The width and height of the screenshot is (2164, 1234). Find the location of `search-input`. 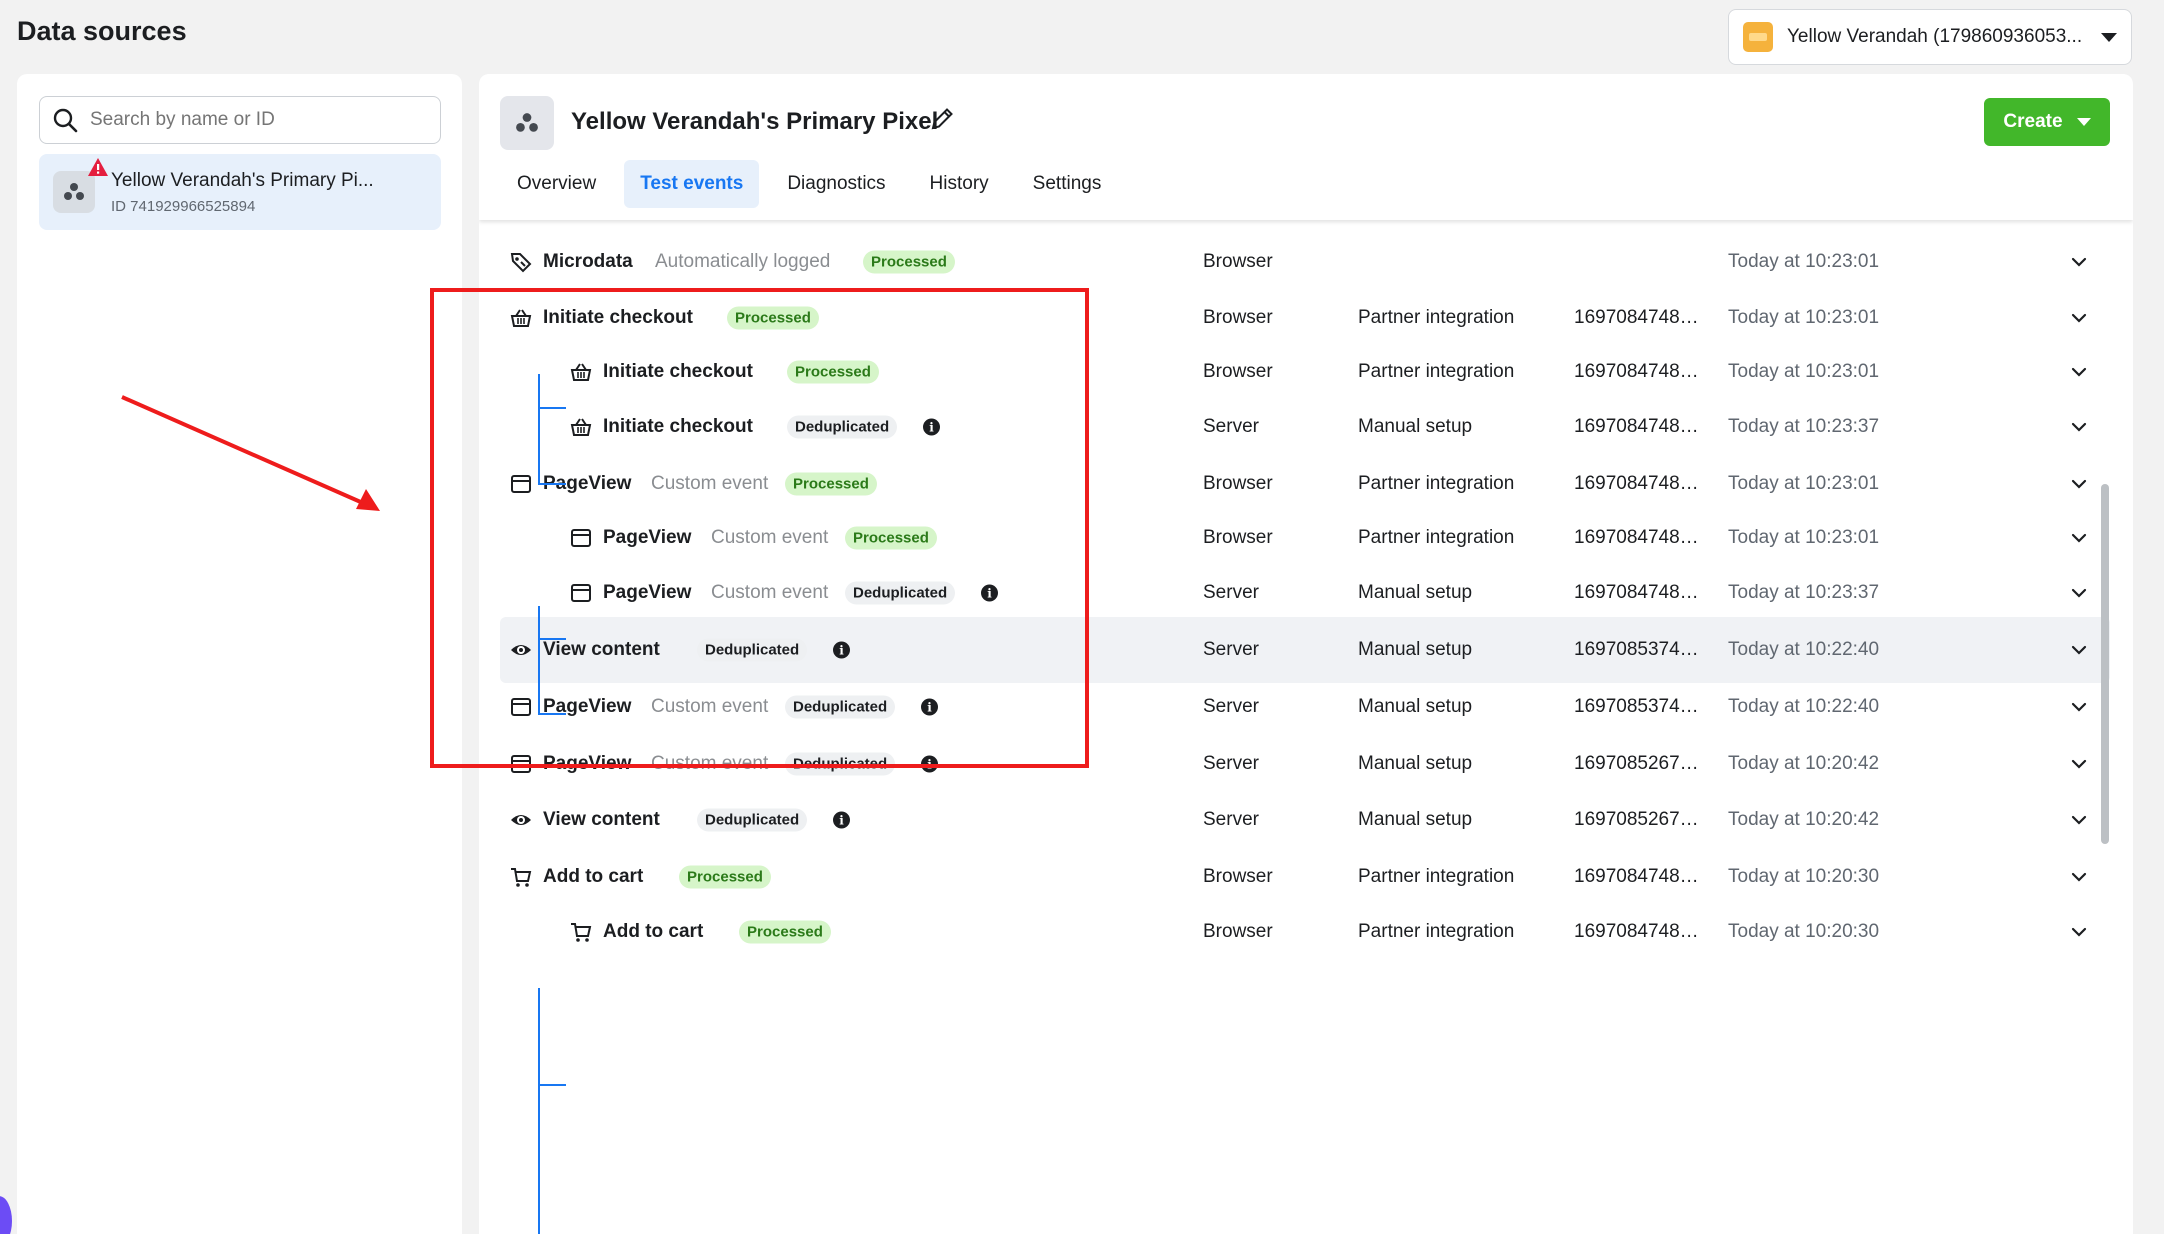

search-input is located at coordinates (259, 120).